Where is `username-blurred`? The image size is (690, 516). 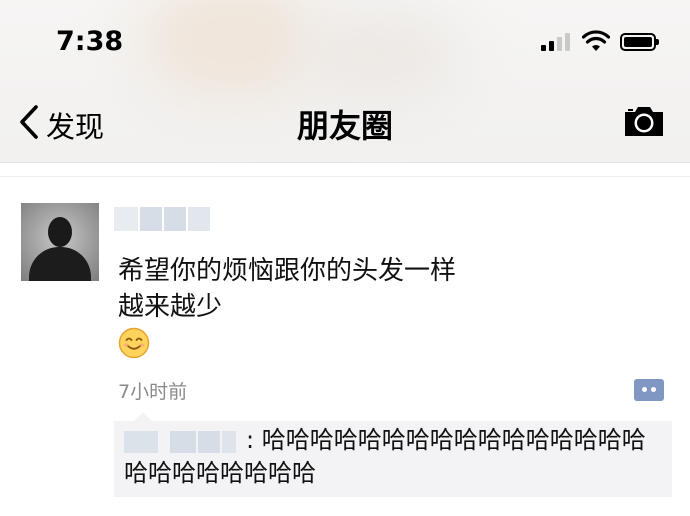
username-blurred is located at coordinates (162, 219).